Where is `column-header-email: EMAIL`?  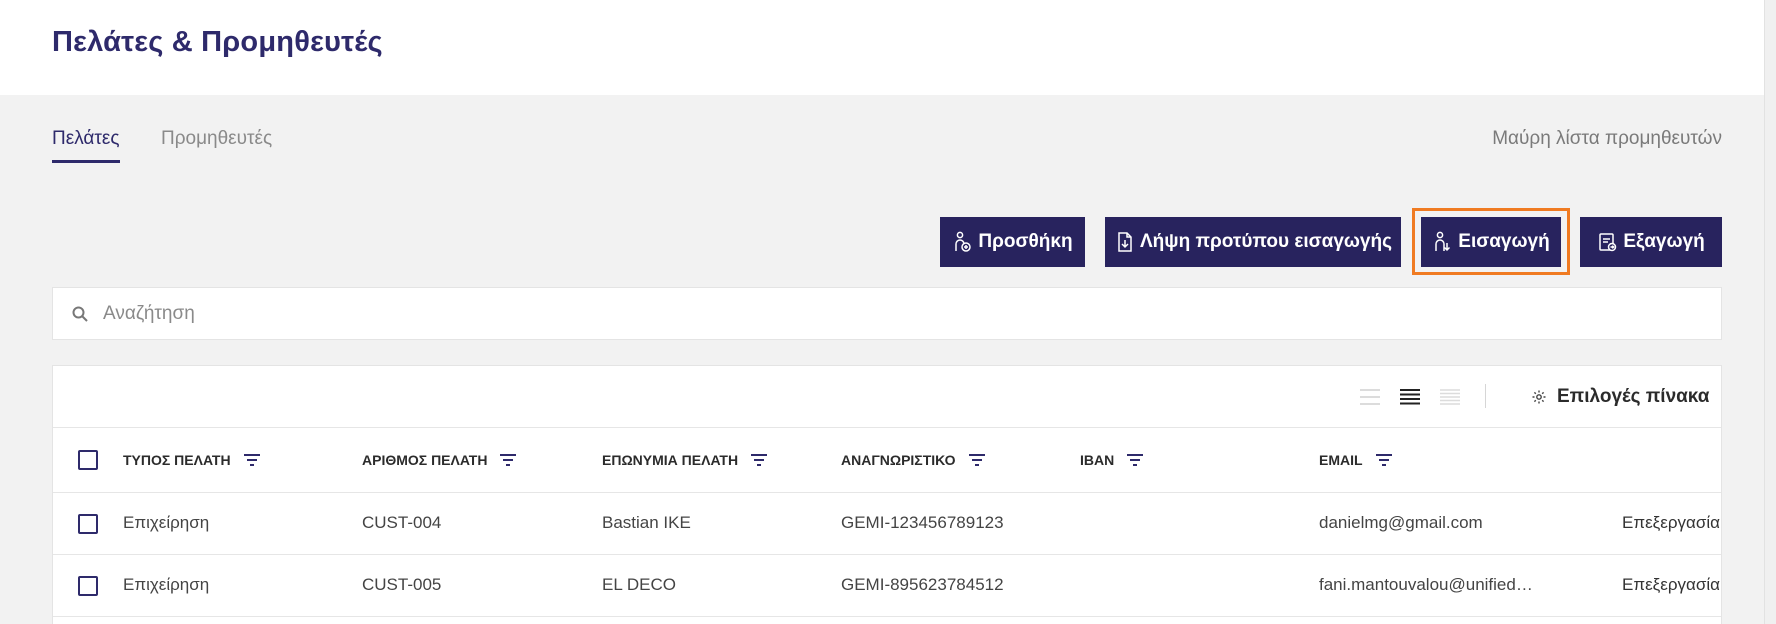
column-header-email: EMAIL is located at coordinates (1356, 460).